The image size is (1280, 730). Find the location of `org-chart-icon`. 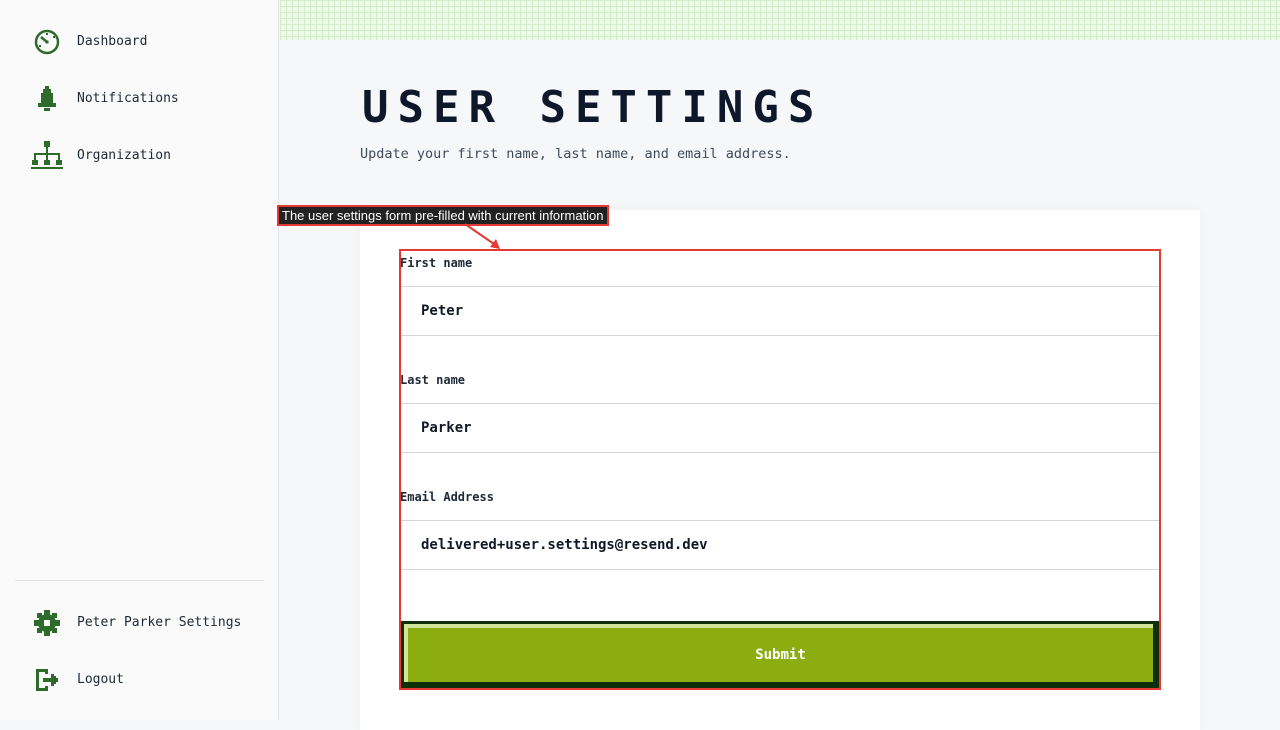

org-chart-icon is located at coordinates (46, 155).